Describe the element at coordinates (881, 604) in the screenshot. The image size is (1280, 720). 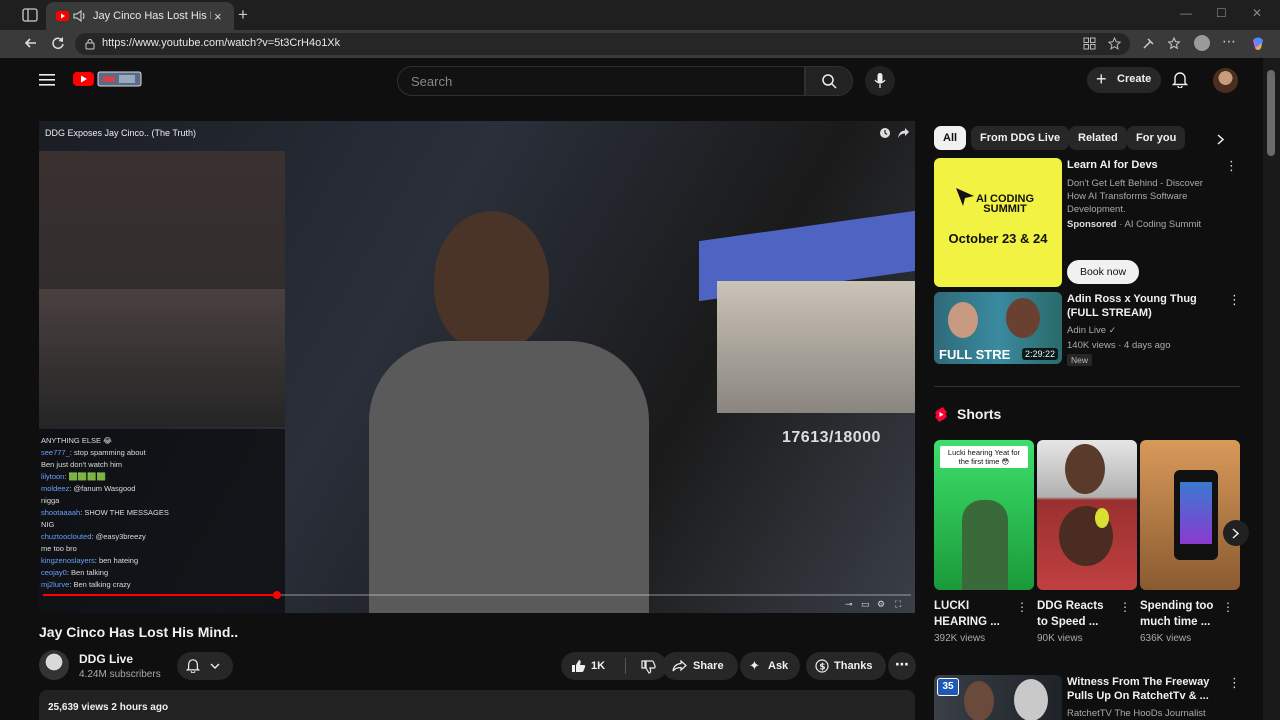
I see `settings-gear-icon: ⚙` at that location.